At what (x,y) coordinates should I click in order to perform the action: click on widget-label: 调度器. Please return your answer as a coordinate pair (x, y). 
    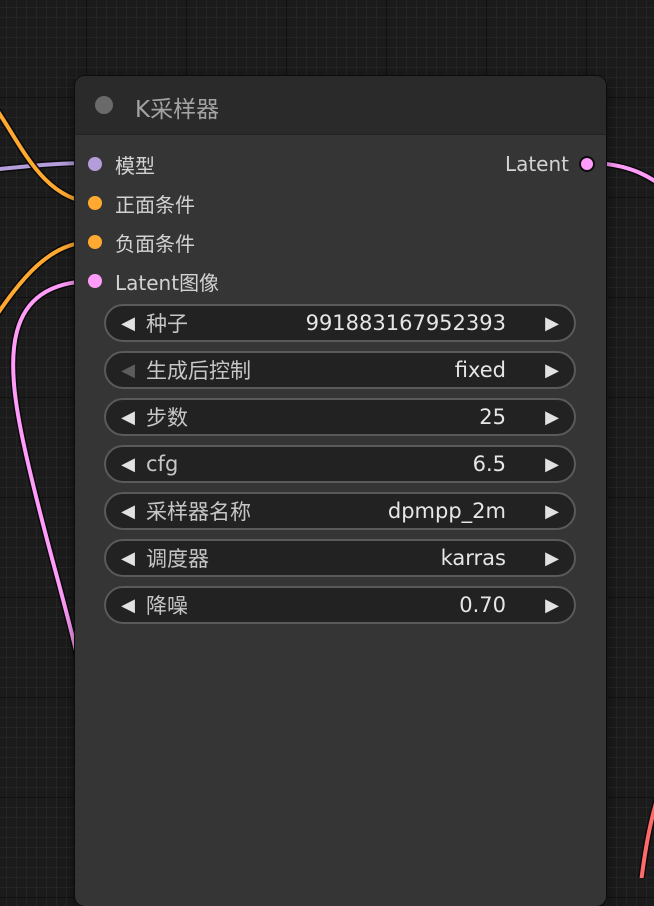
    Looking at the image, I should click on (177, 559).